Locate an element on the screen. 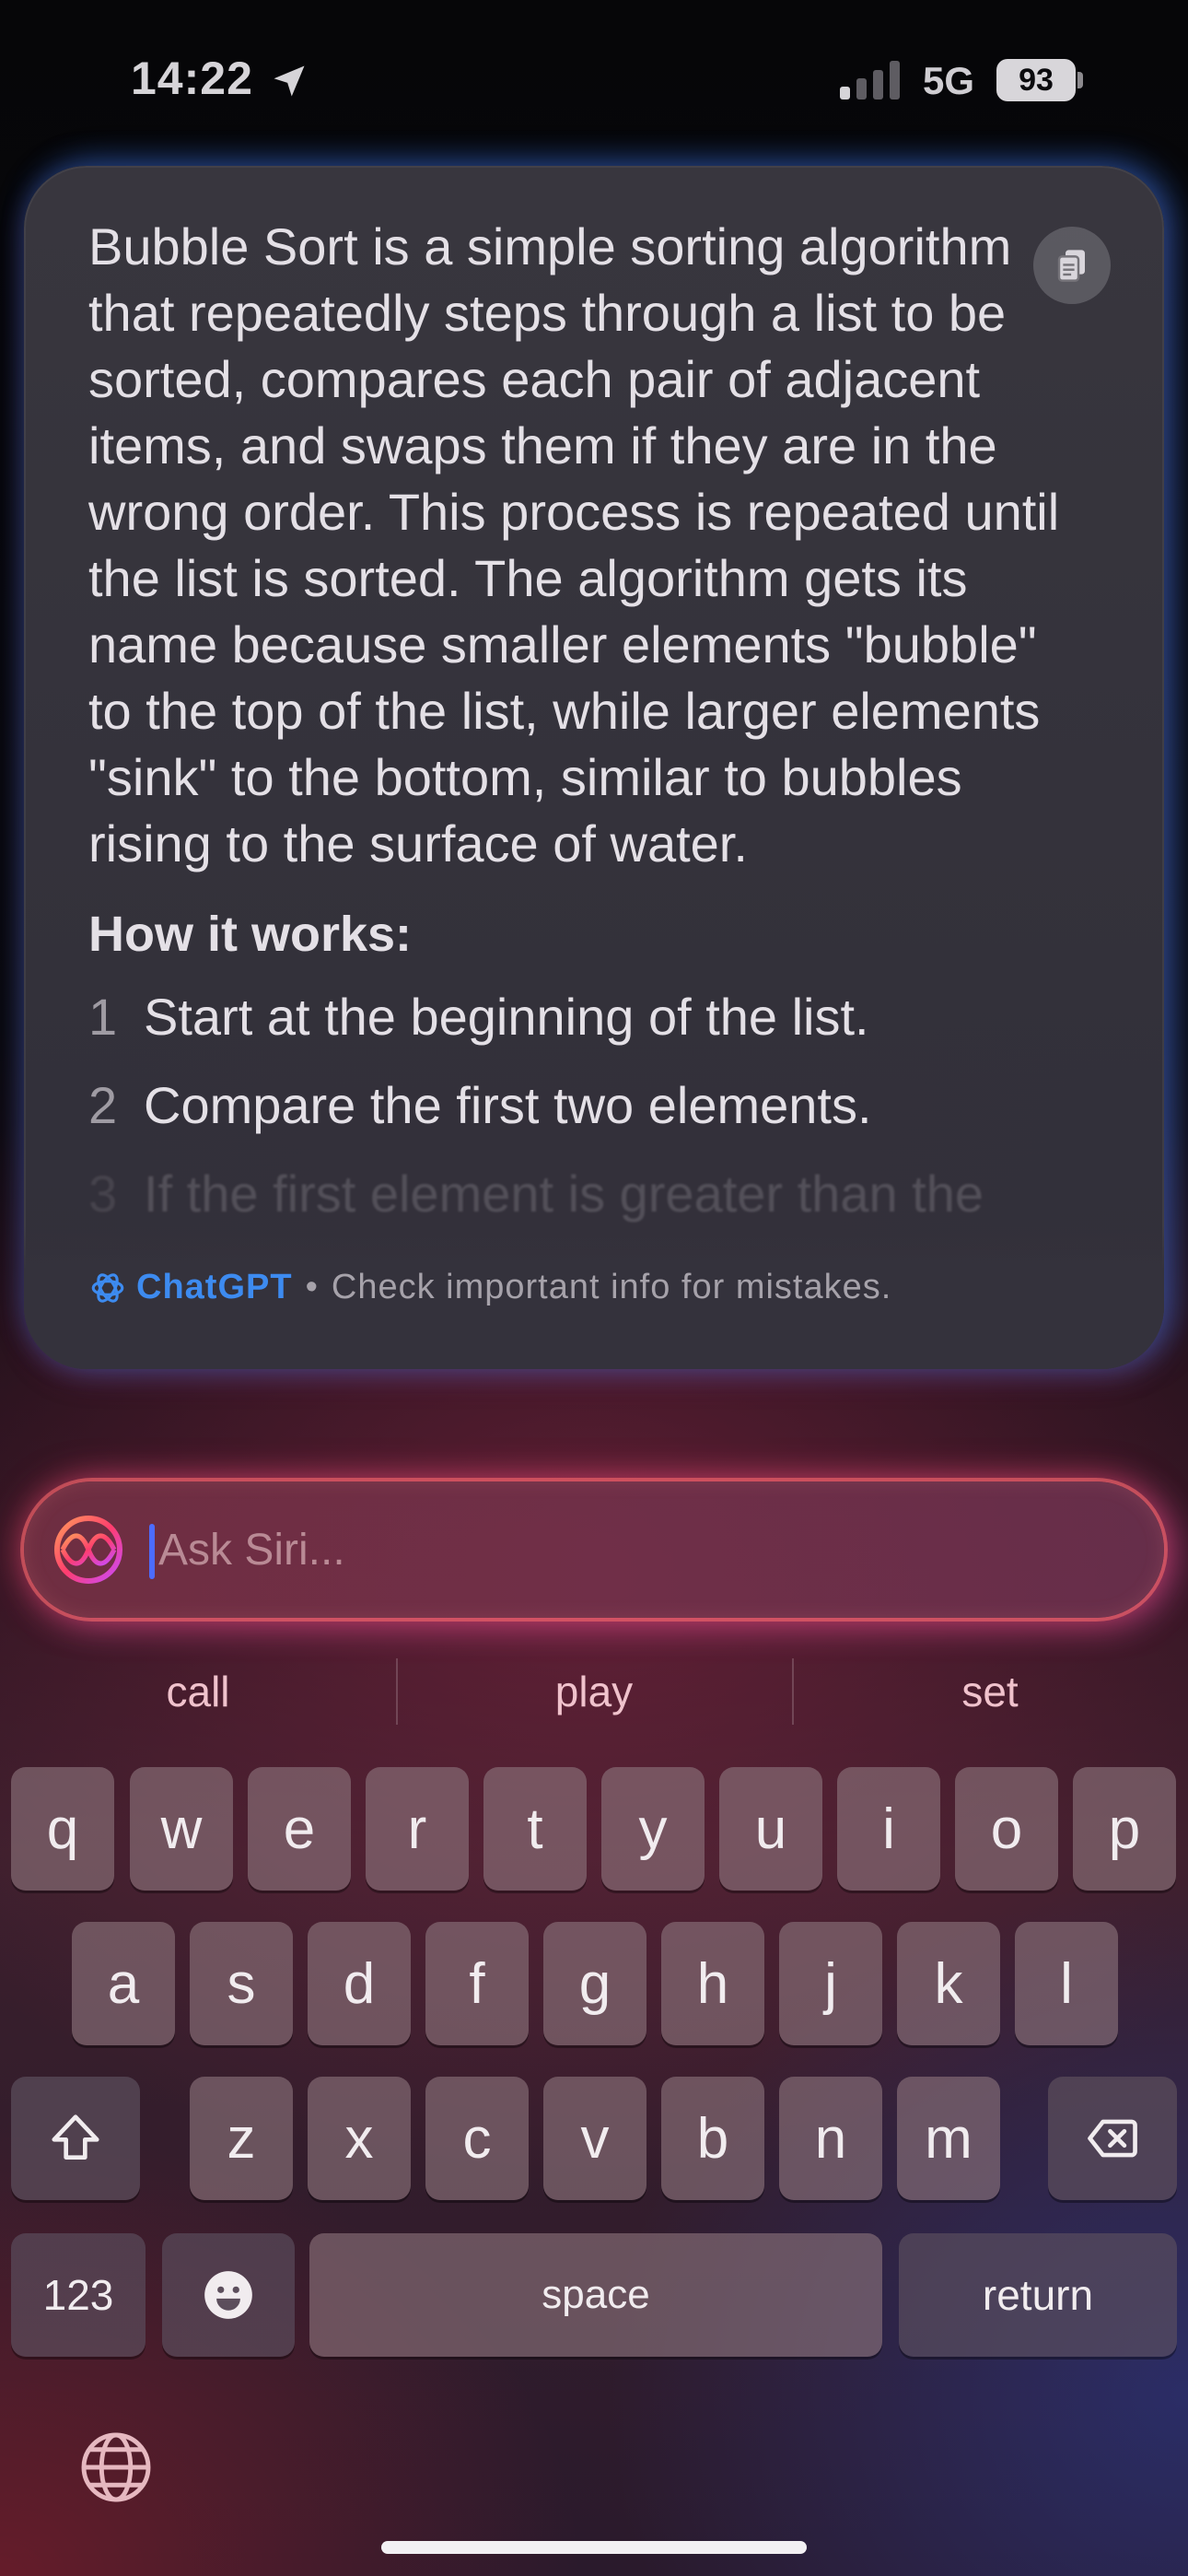  shift-arrow-icon is located at coordinates (76, 2137).